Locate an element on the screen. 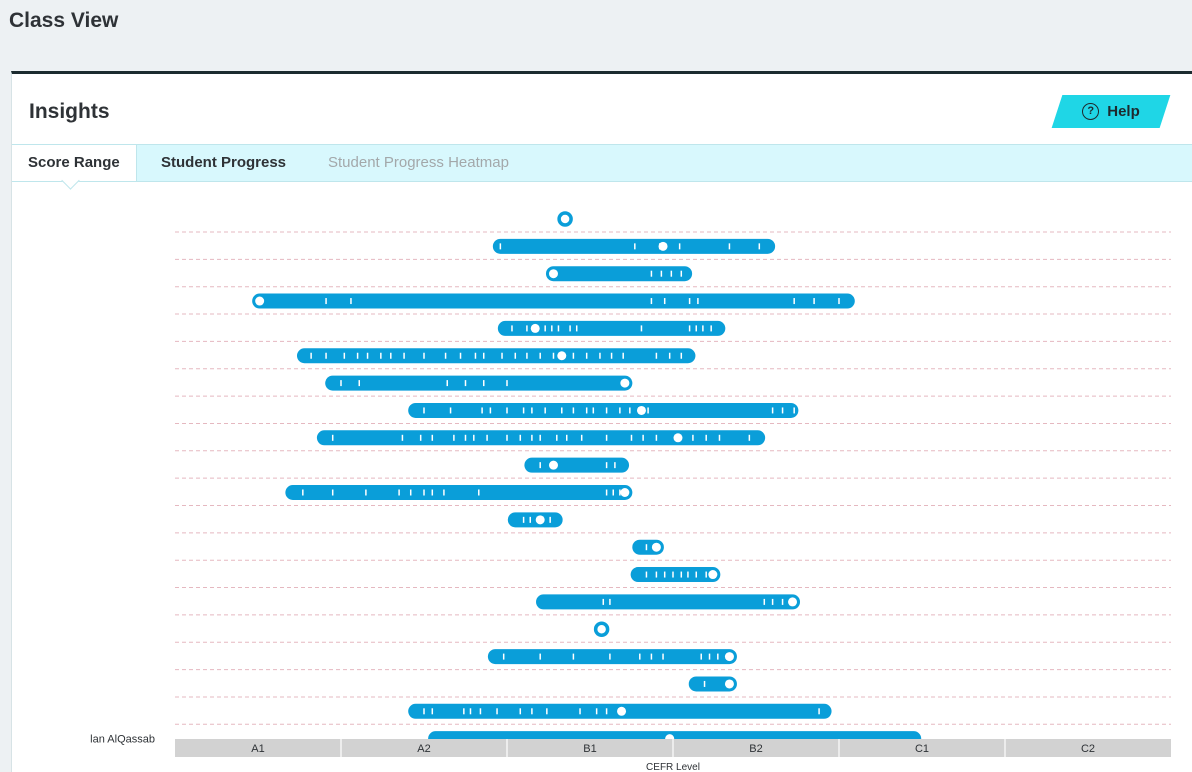  cefr-tick-label: C1 is located at coordinates (922, 749).